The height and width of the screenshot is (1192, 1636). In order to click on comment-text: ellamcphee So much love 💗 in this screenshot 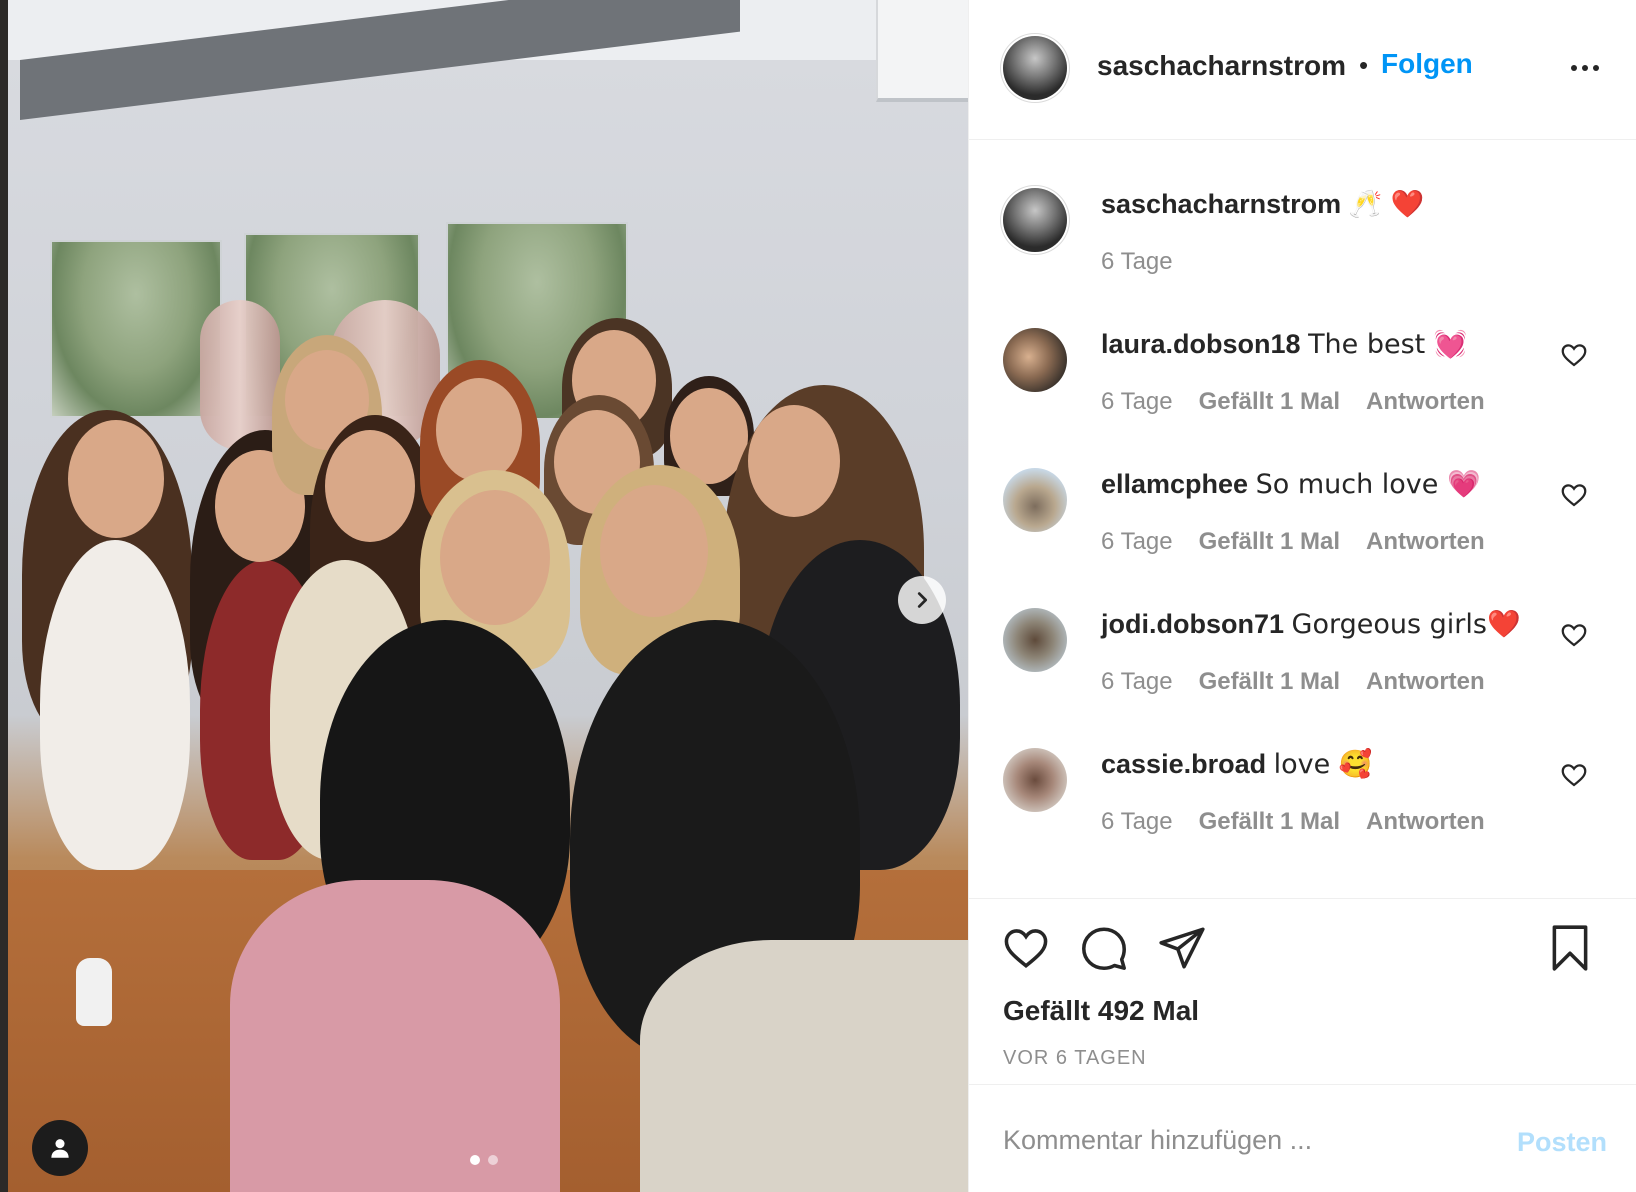, I will do `click(1291, 484)`.